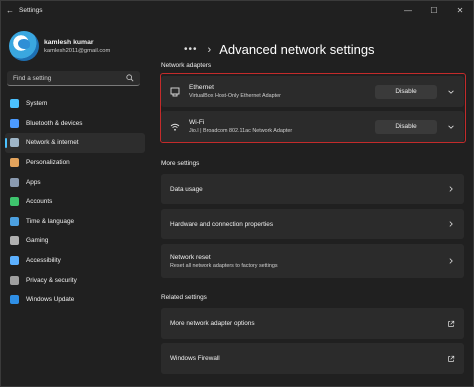 This screenshot has width=474, height=387. I want to click on sidebar-item-bluetooth: Bluetooth & devices, so click(75, 124).